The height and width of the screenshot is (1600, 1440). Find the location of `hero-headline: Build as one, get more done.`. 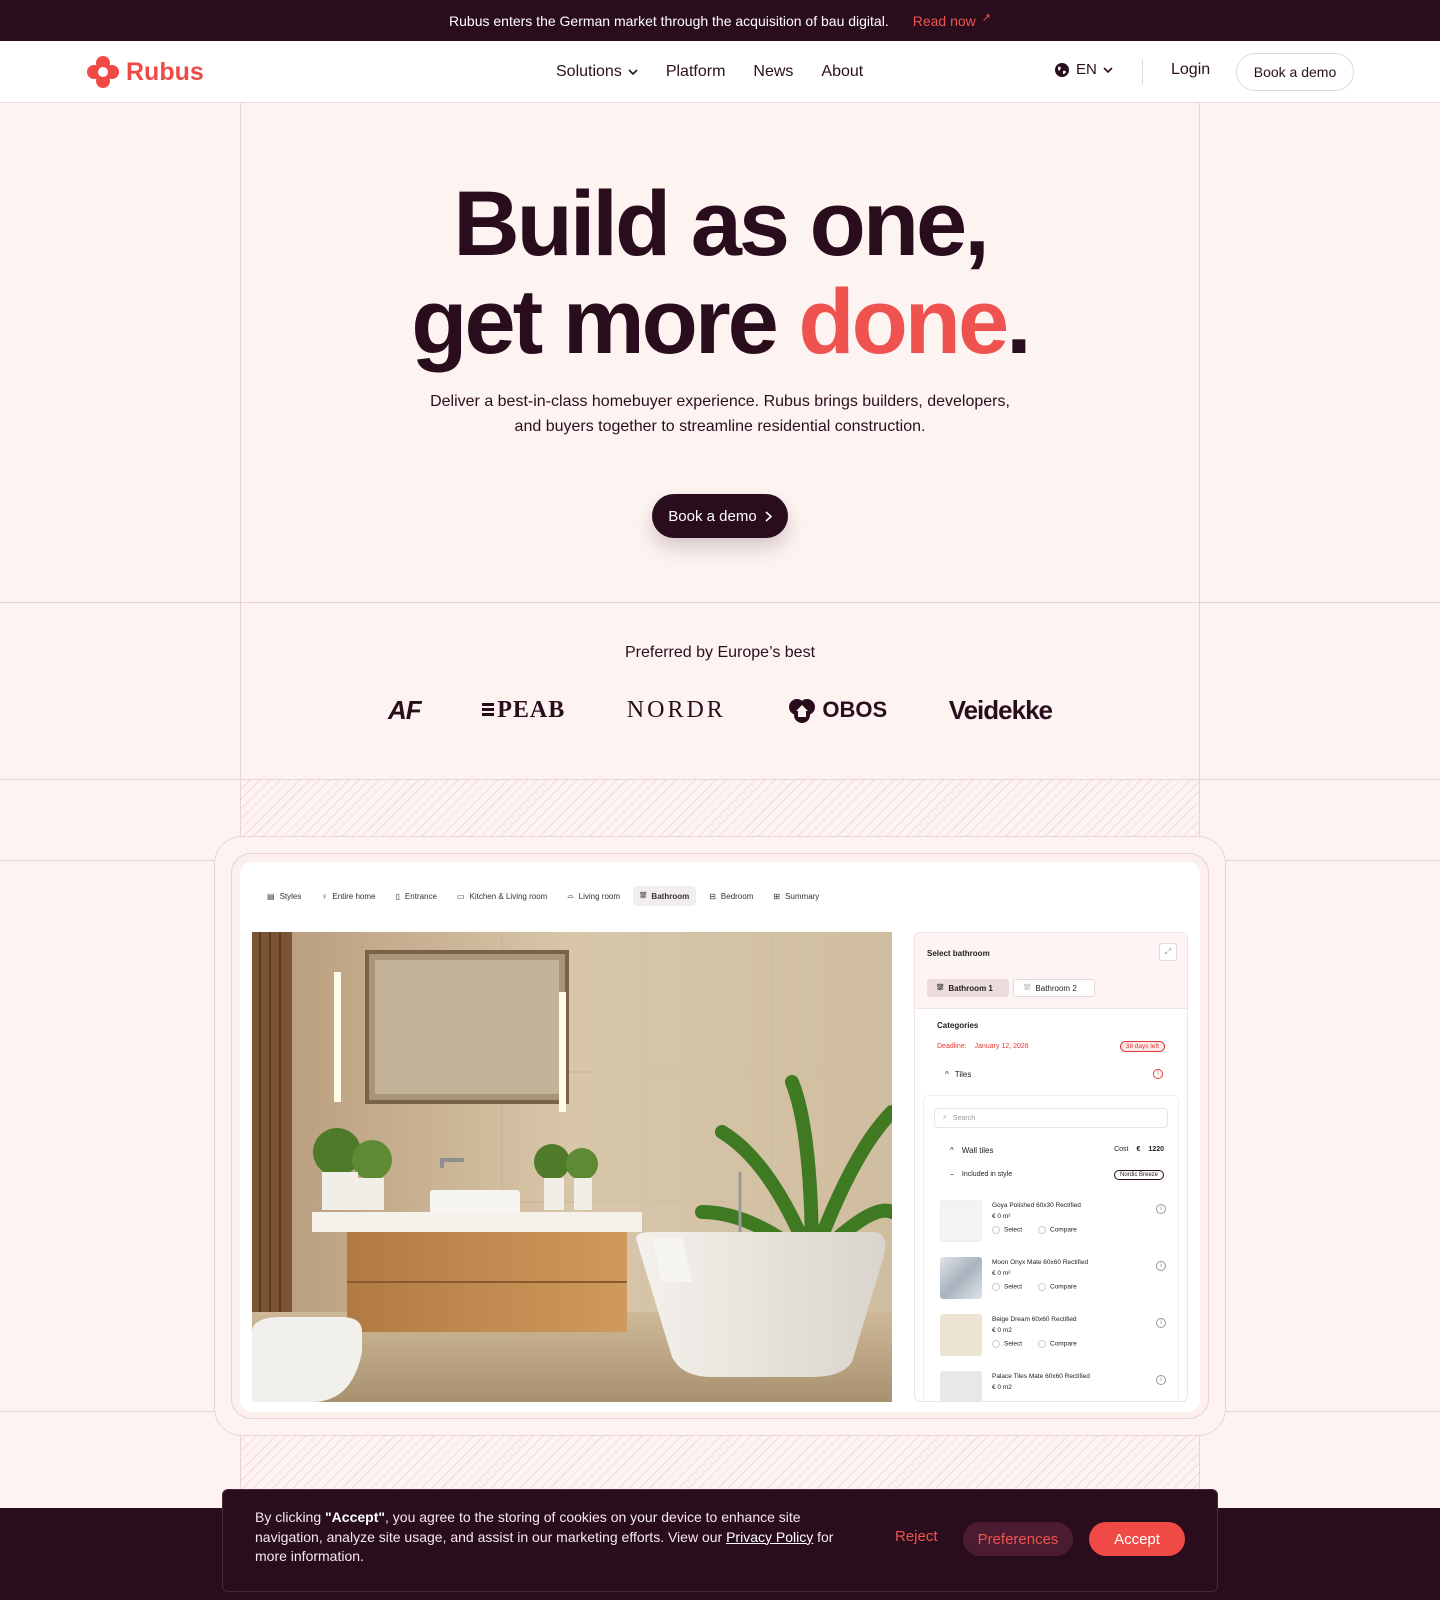

hero-headline: Build as one, get more done. is located at coordinates (720, 273).